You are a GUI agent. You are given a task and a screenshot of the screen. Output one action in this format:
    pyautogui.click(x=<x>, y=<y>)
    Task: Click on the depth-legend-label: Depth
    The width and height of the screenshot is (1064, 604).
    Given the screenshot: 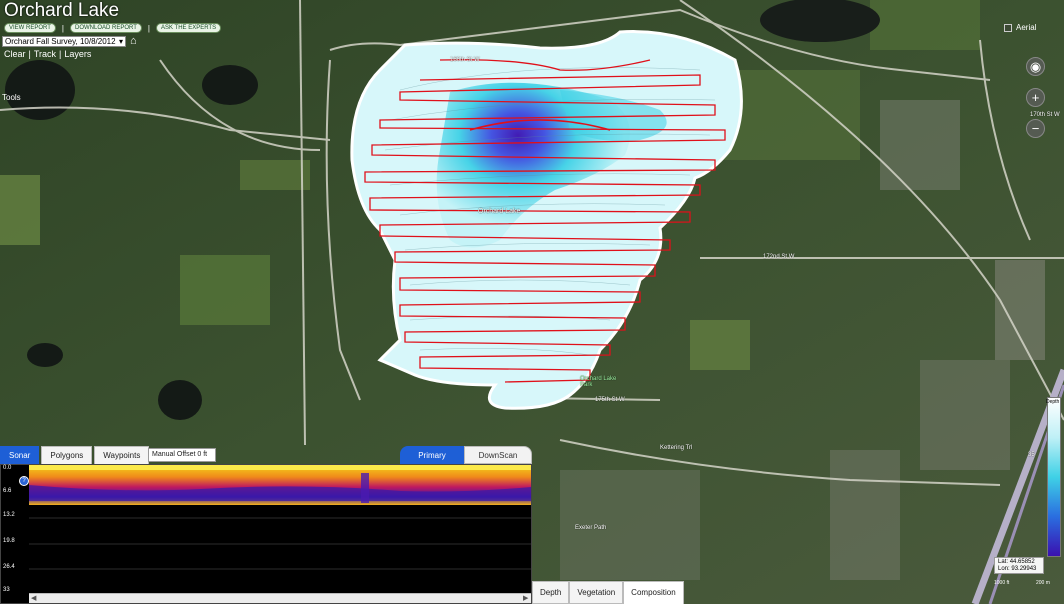 What is the action you would take?
    pyautogui.click(x=1053, y=402)
    